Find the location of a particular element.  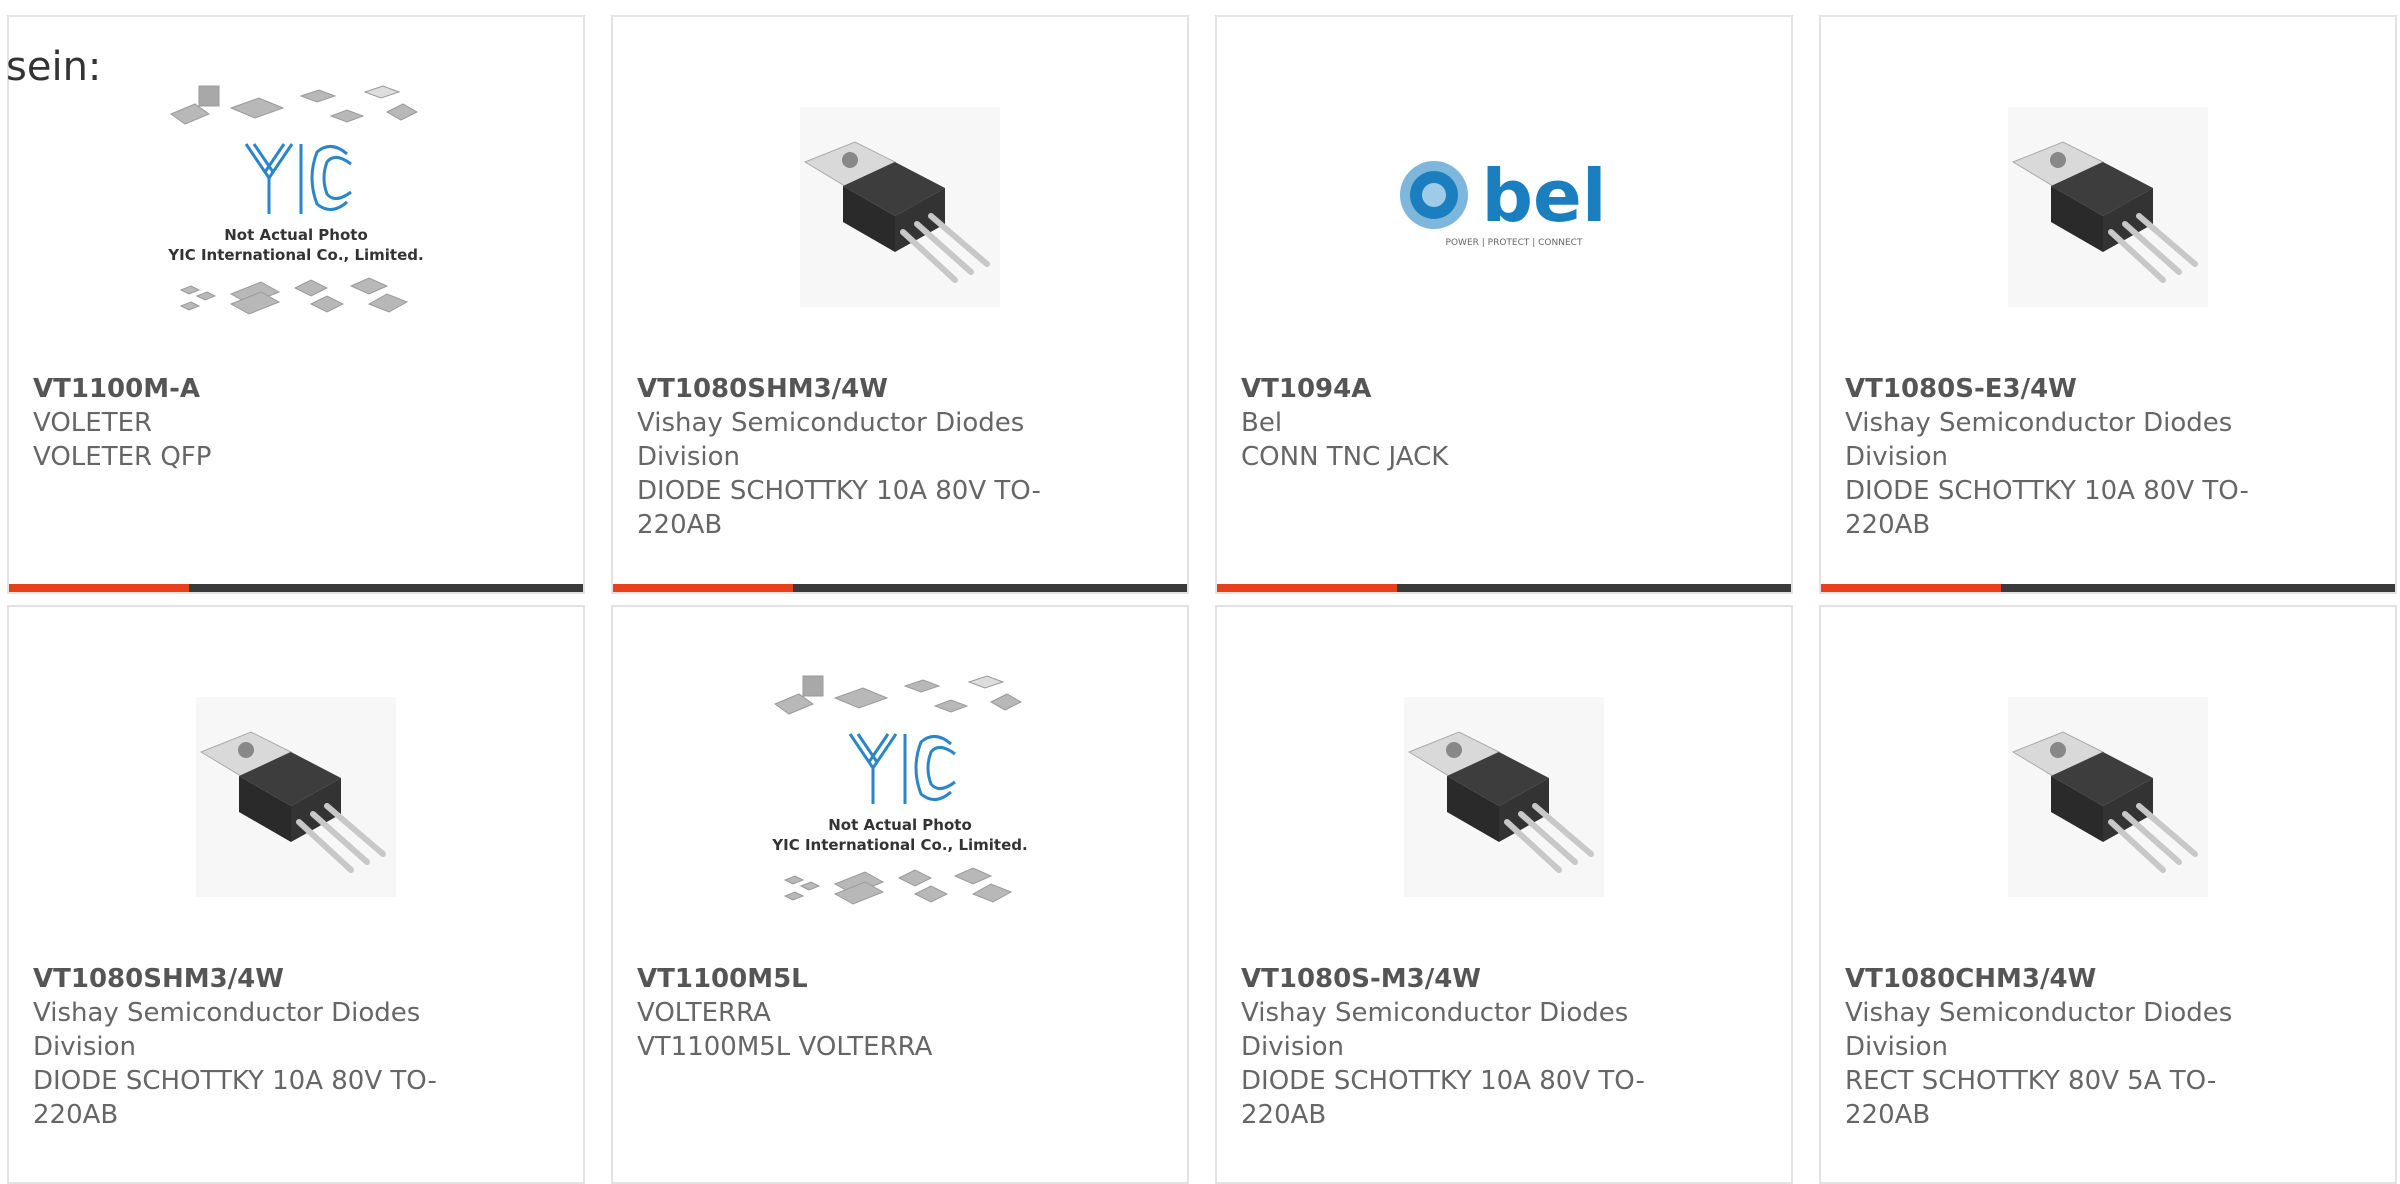

part-number: VT1080S-M3/4W is located at coordinates (1461, 979).